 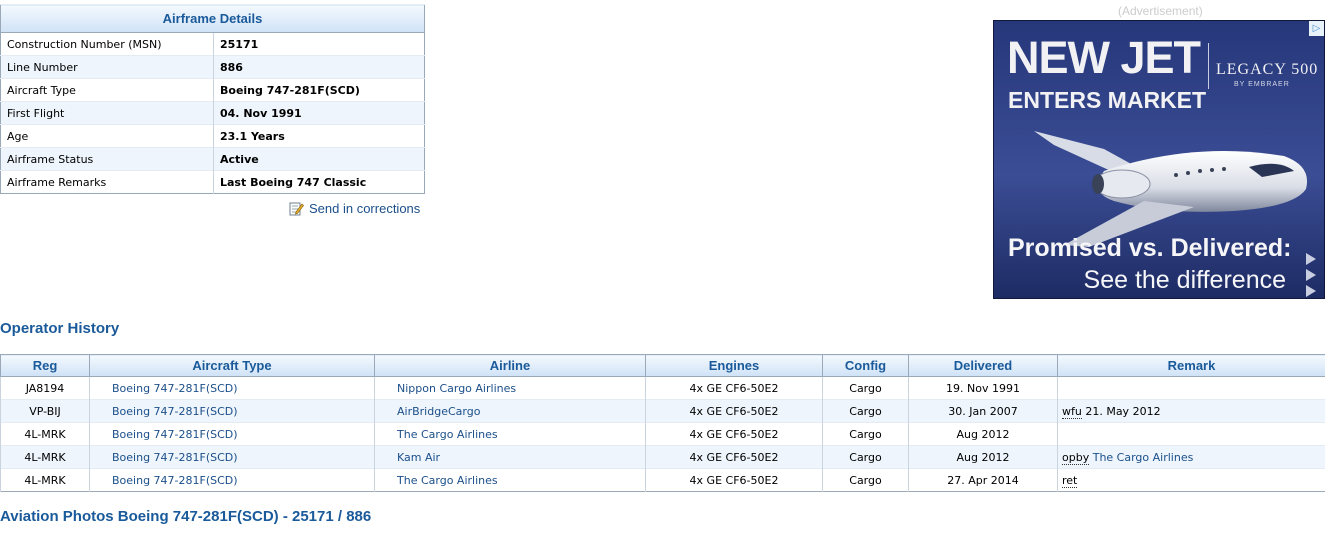 I want to click on airframe-label: Airframe Status, so click(x=107, y=159).